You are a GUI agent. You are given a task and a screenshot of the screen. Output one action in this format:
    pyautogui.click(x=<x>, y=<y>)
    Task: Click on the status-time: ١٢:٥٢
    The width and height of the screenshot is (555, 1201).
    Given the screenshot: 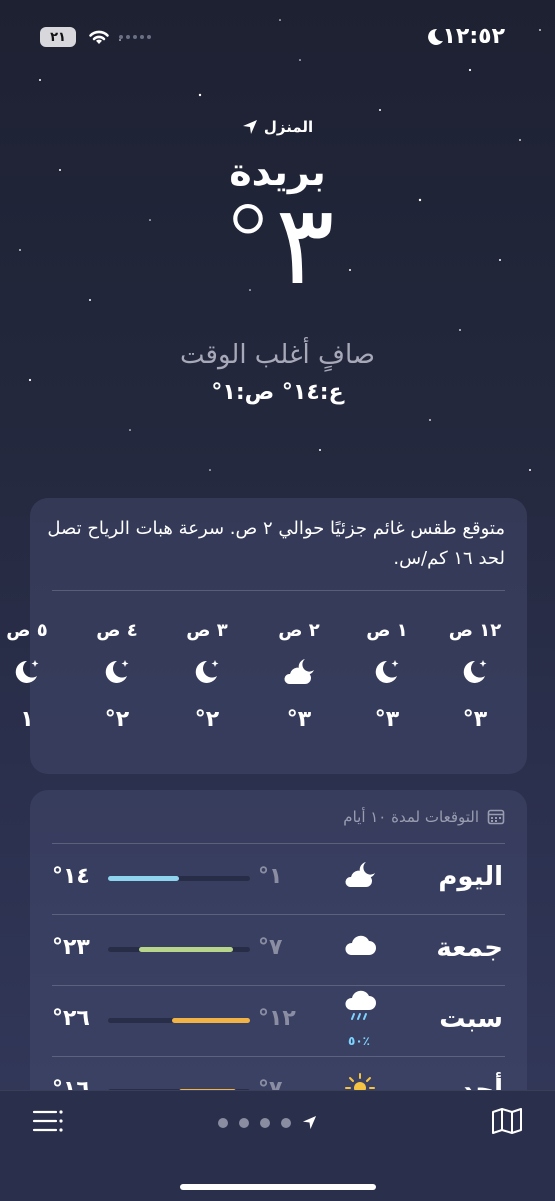 What is the action you would take?
    pyautogui.click(x=473, y=36)
    